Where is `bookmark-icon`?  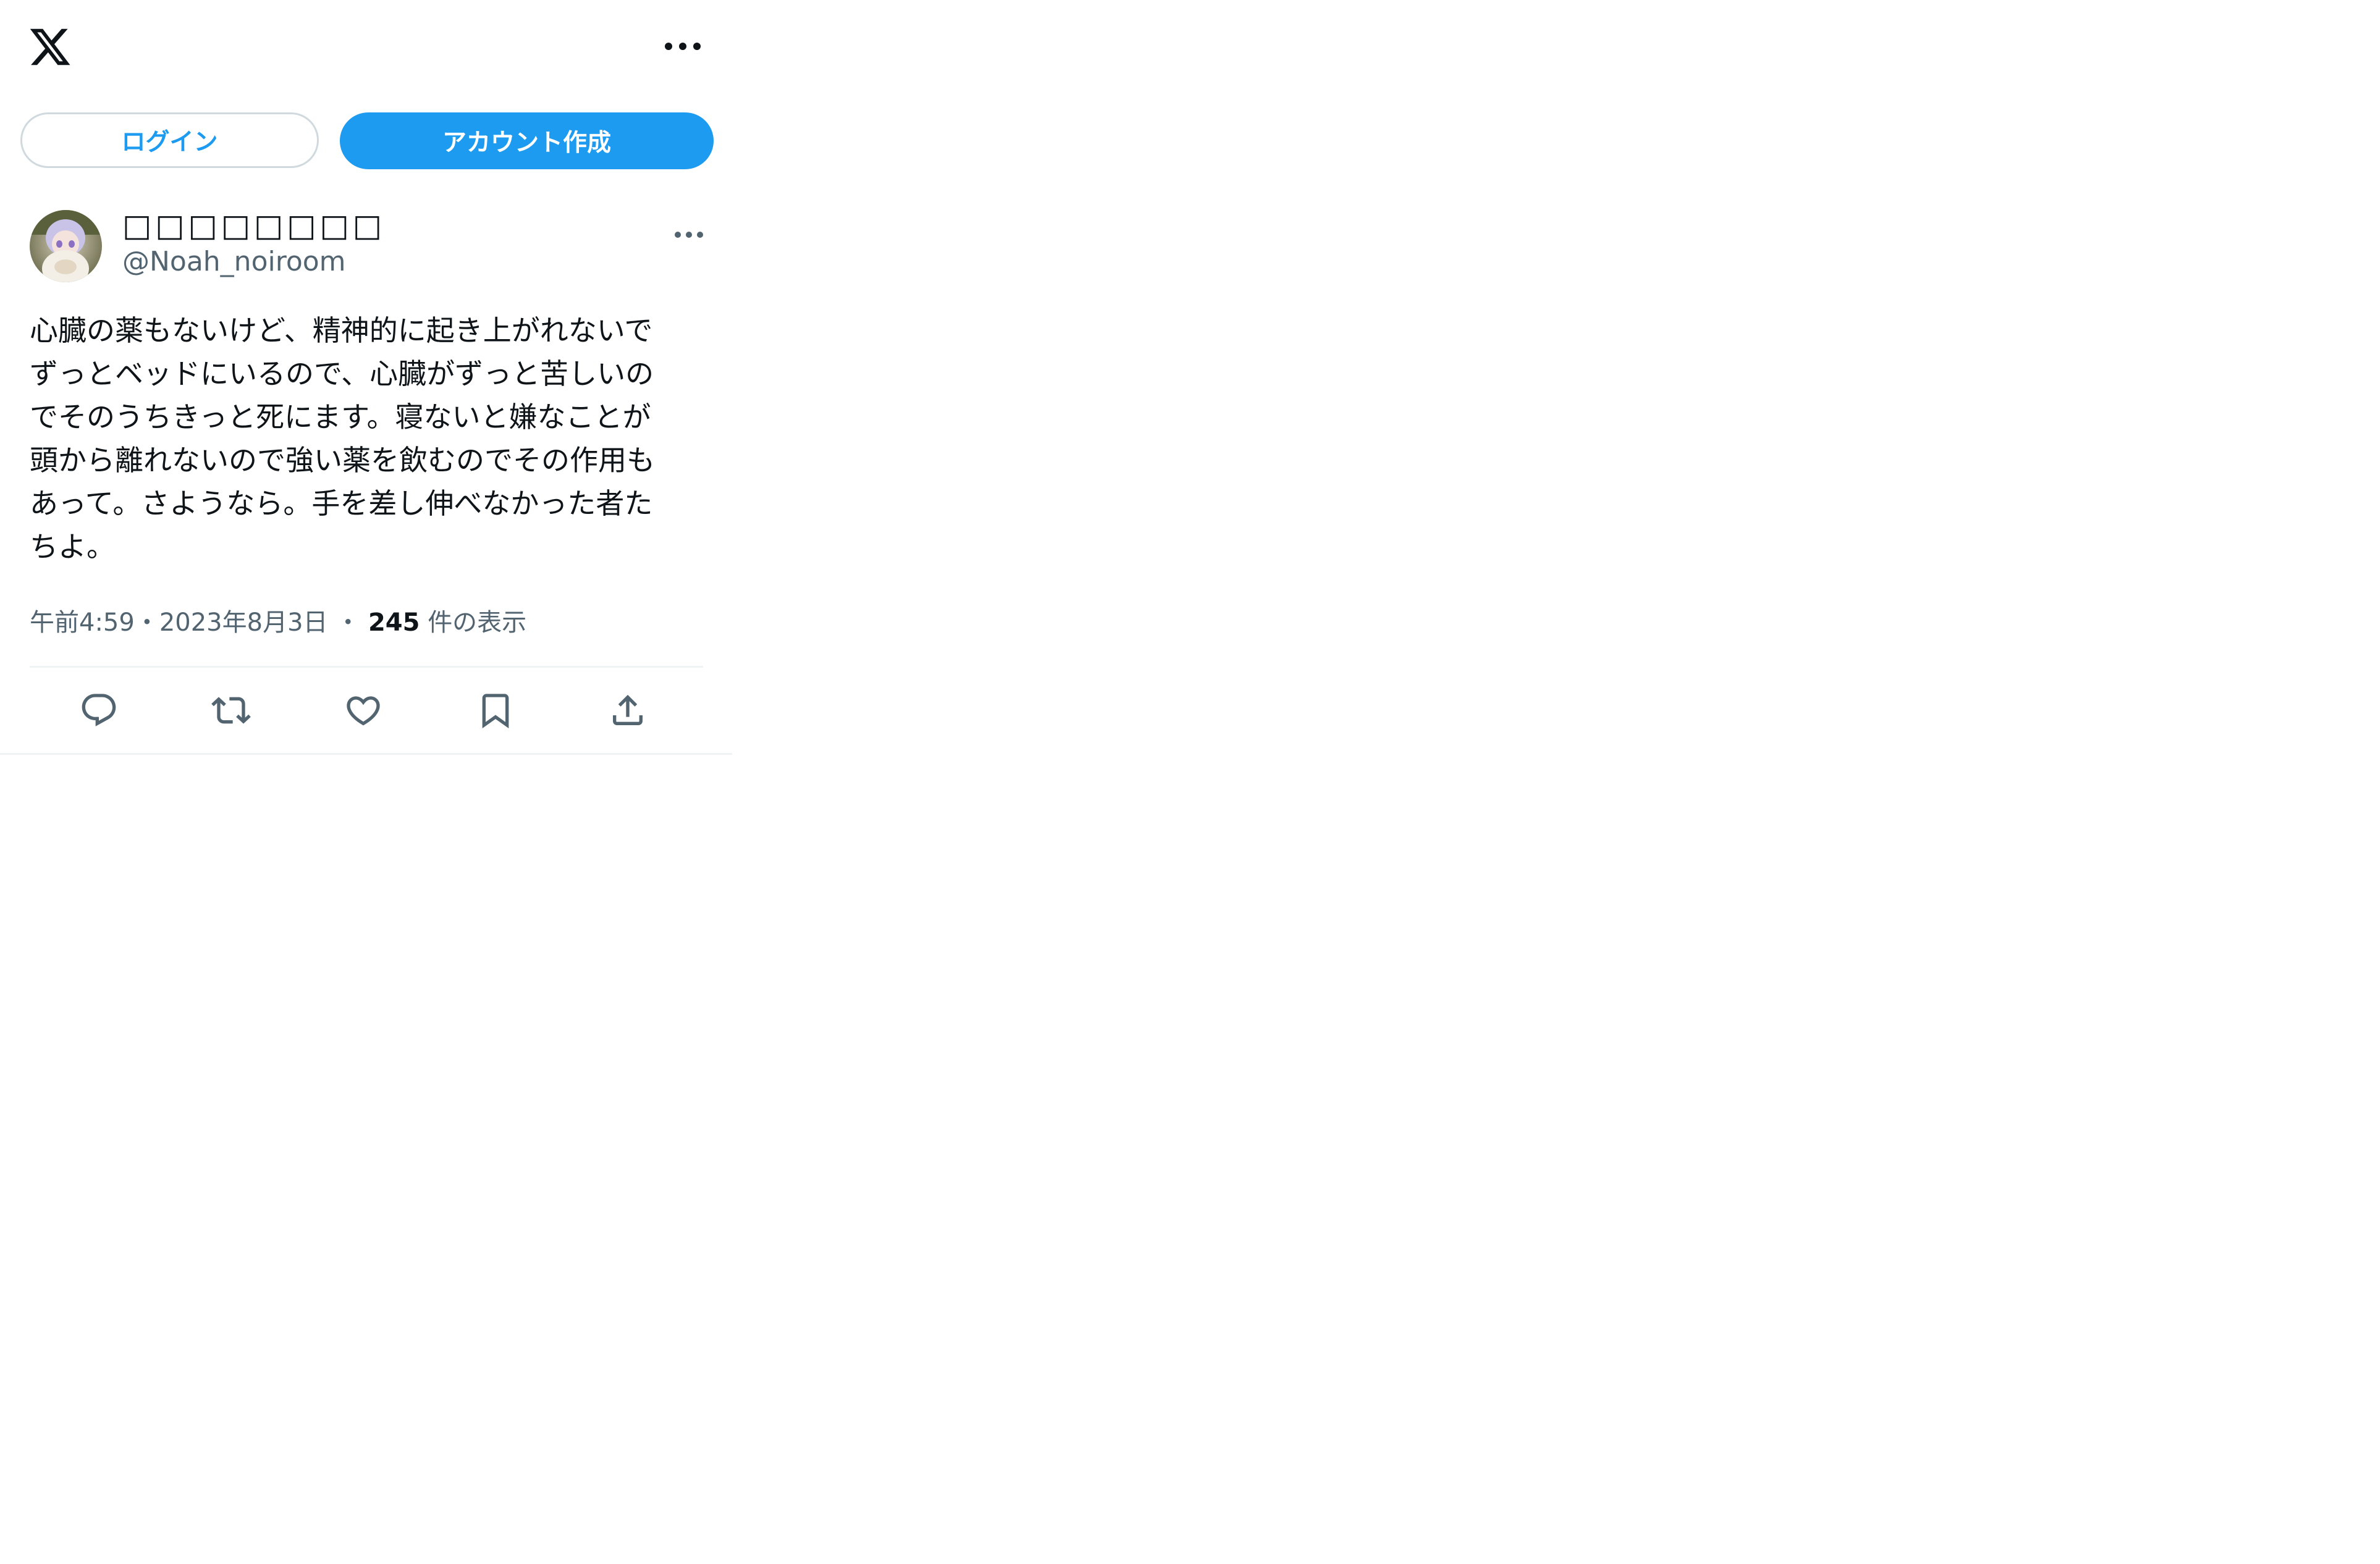 bookmark-icon is located at coordinates (496, 710).